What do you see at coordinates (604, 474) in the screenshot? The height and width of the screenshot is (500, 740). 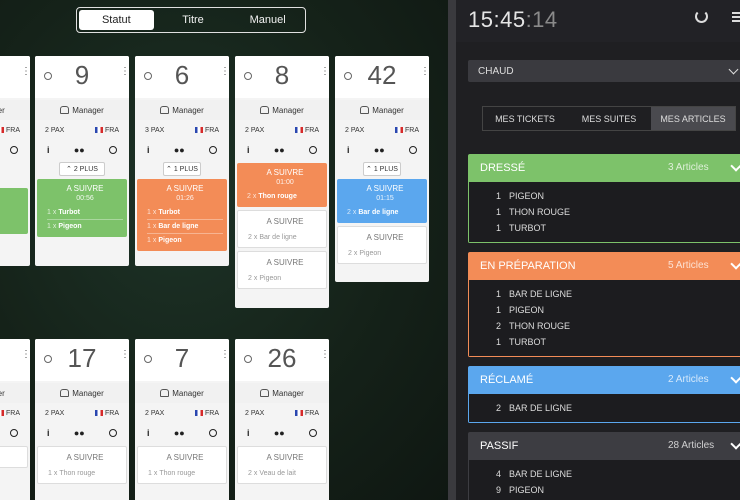 I see `article-row: 4 BAR DE LIGNE` at bounding box center [604, 474].